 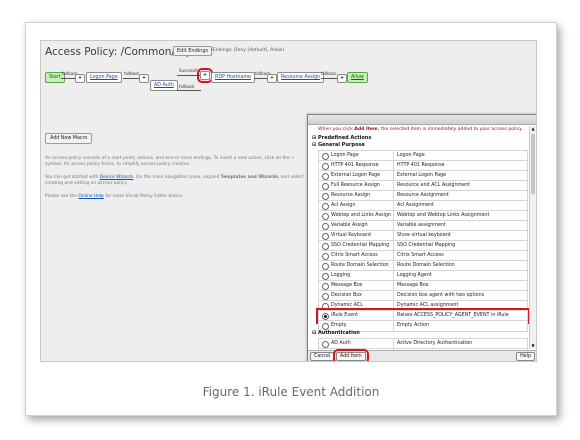 What do you see at coordinates (193, 51) in the screenshot?
I see `edit-endings-button: Edit Endings` at bounding box center [193, 51].